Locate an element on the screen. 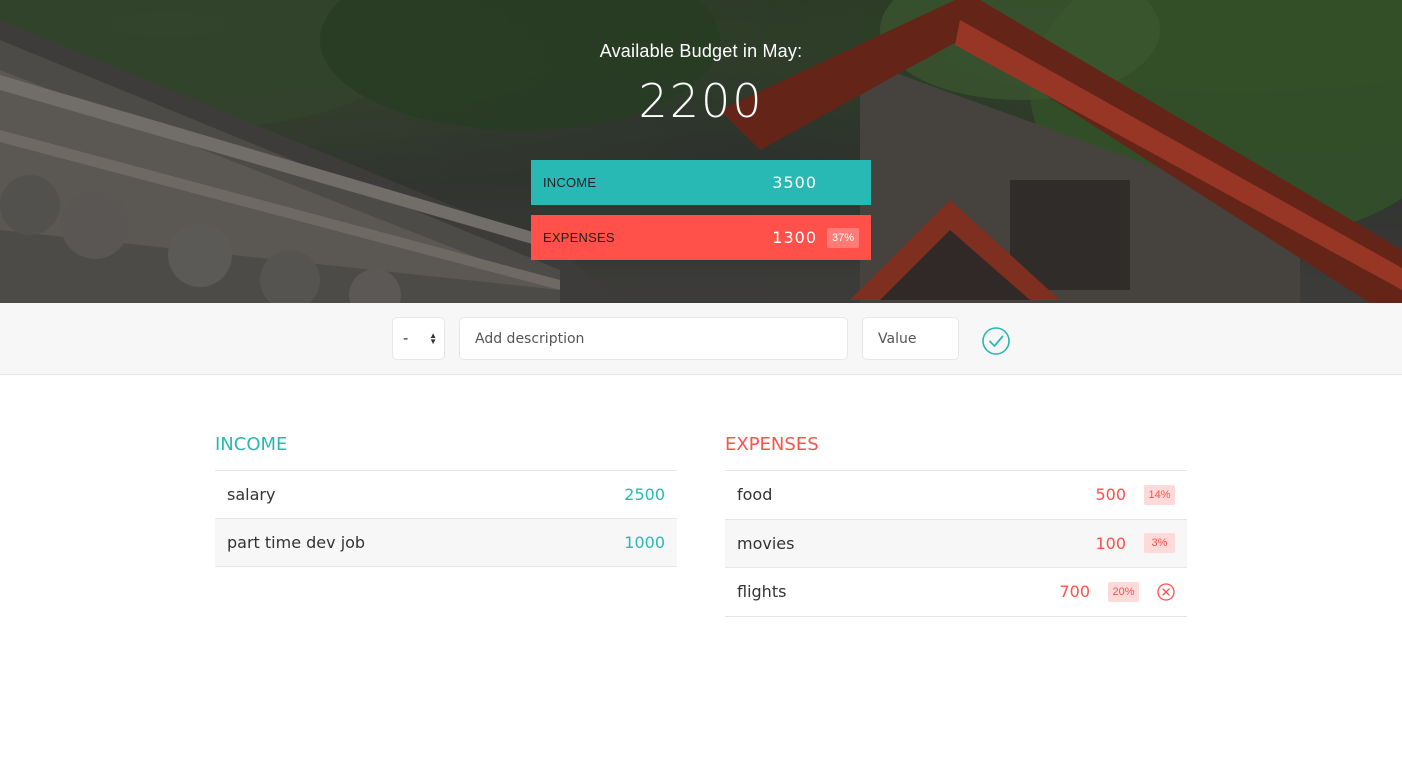  expenses-summary-percentage: 37% is located at coordinates (843, 237).